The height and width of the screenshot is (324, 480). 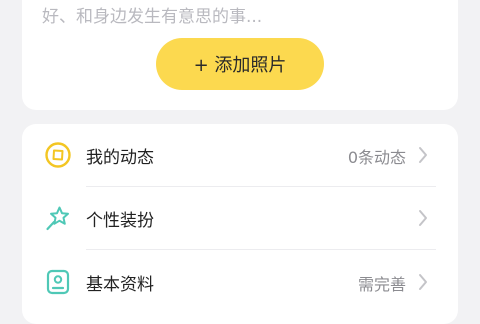 I want to click on add-photo-button: + 添加照片, so click(x=240, y=64).